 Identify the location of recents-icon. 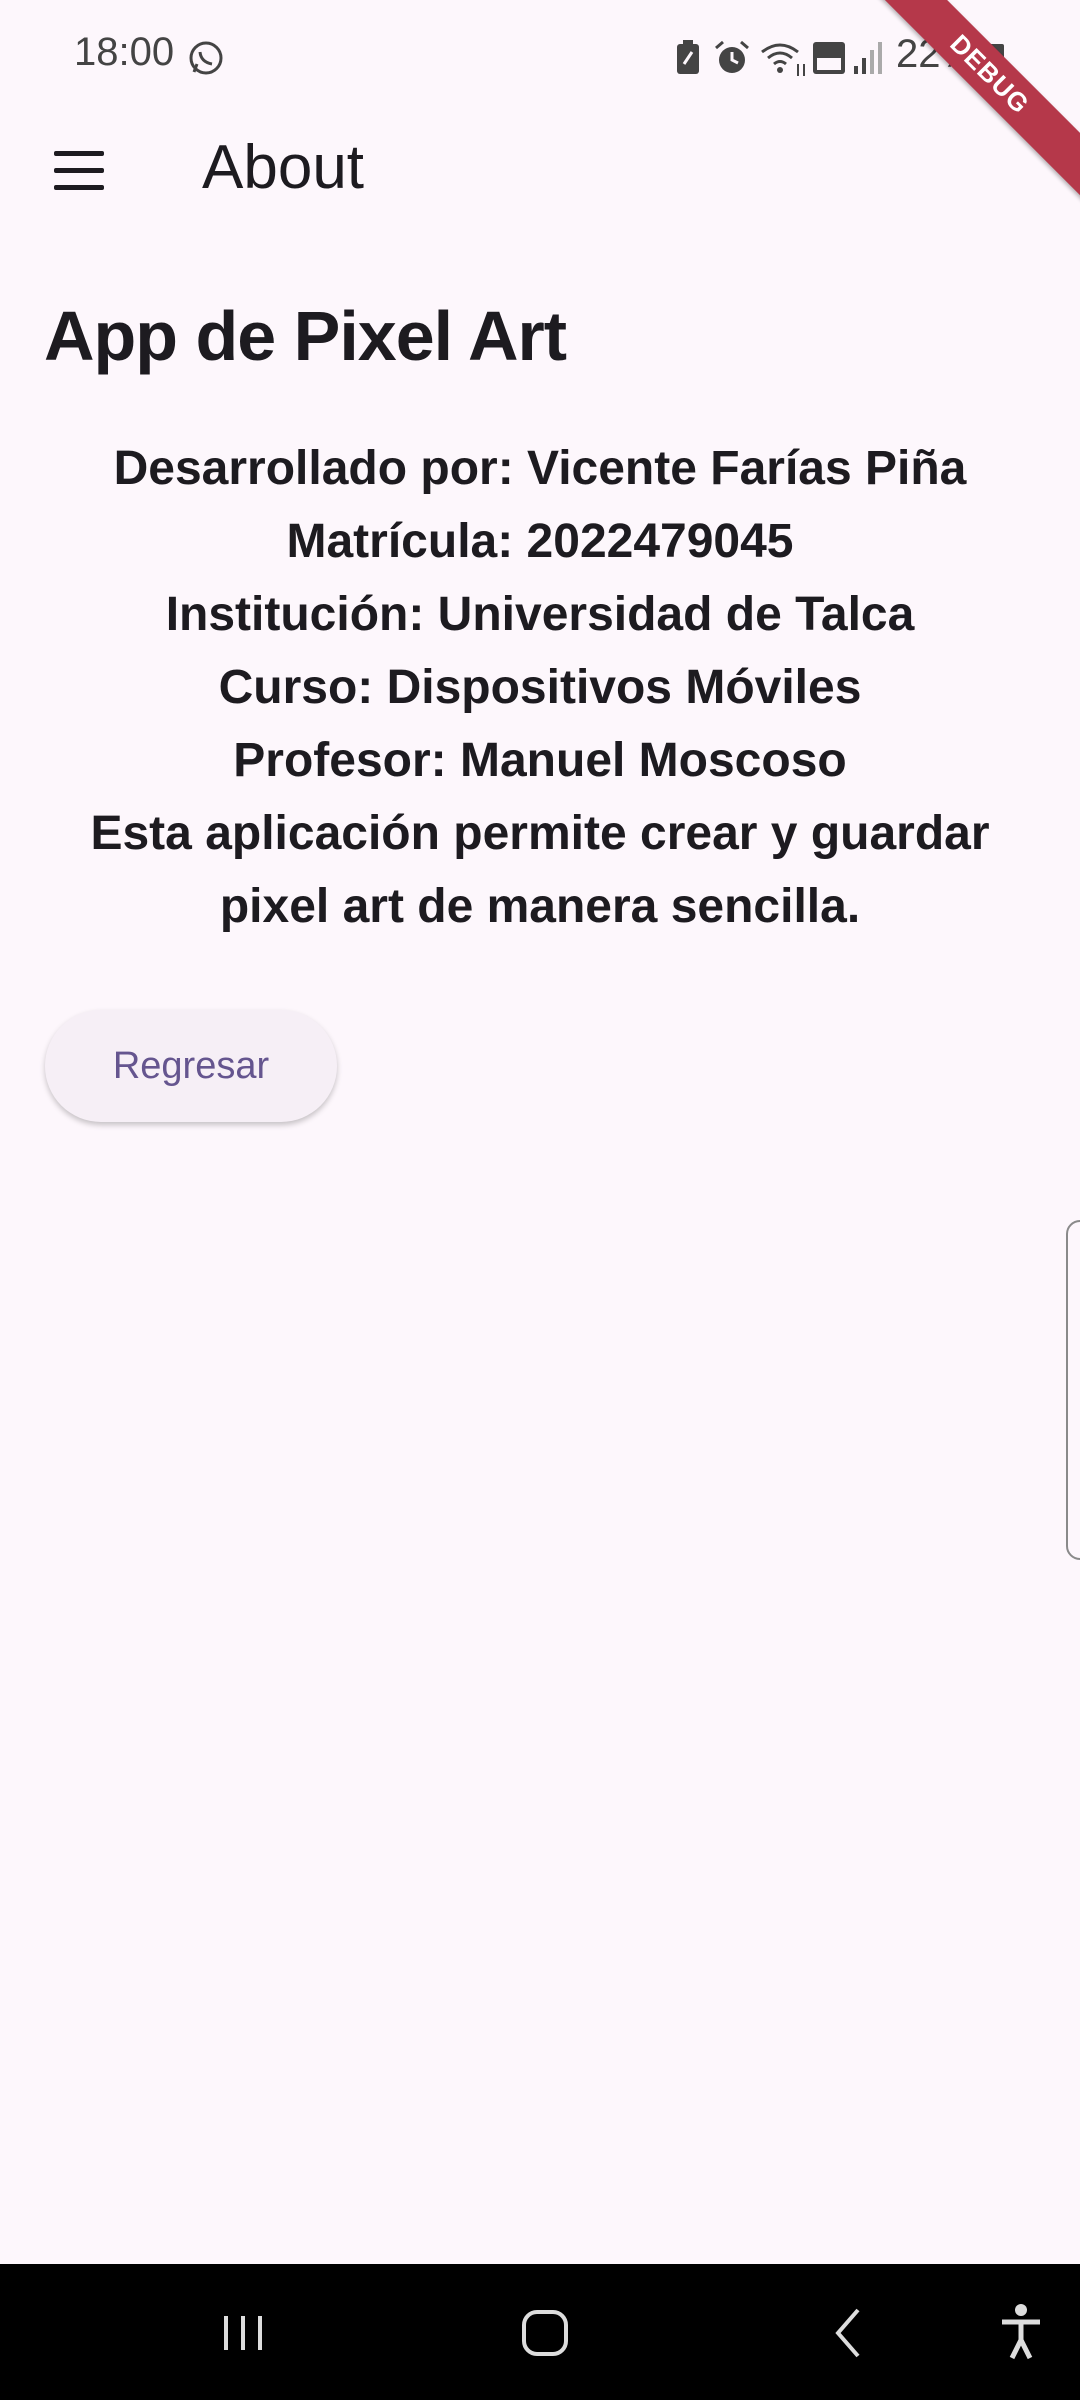
(243, 2333).